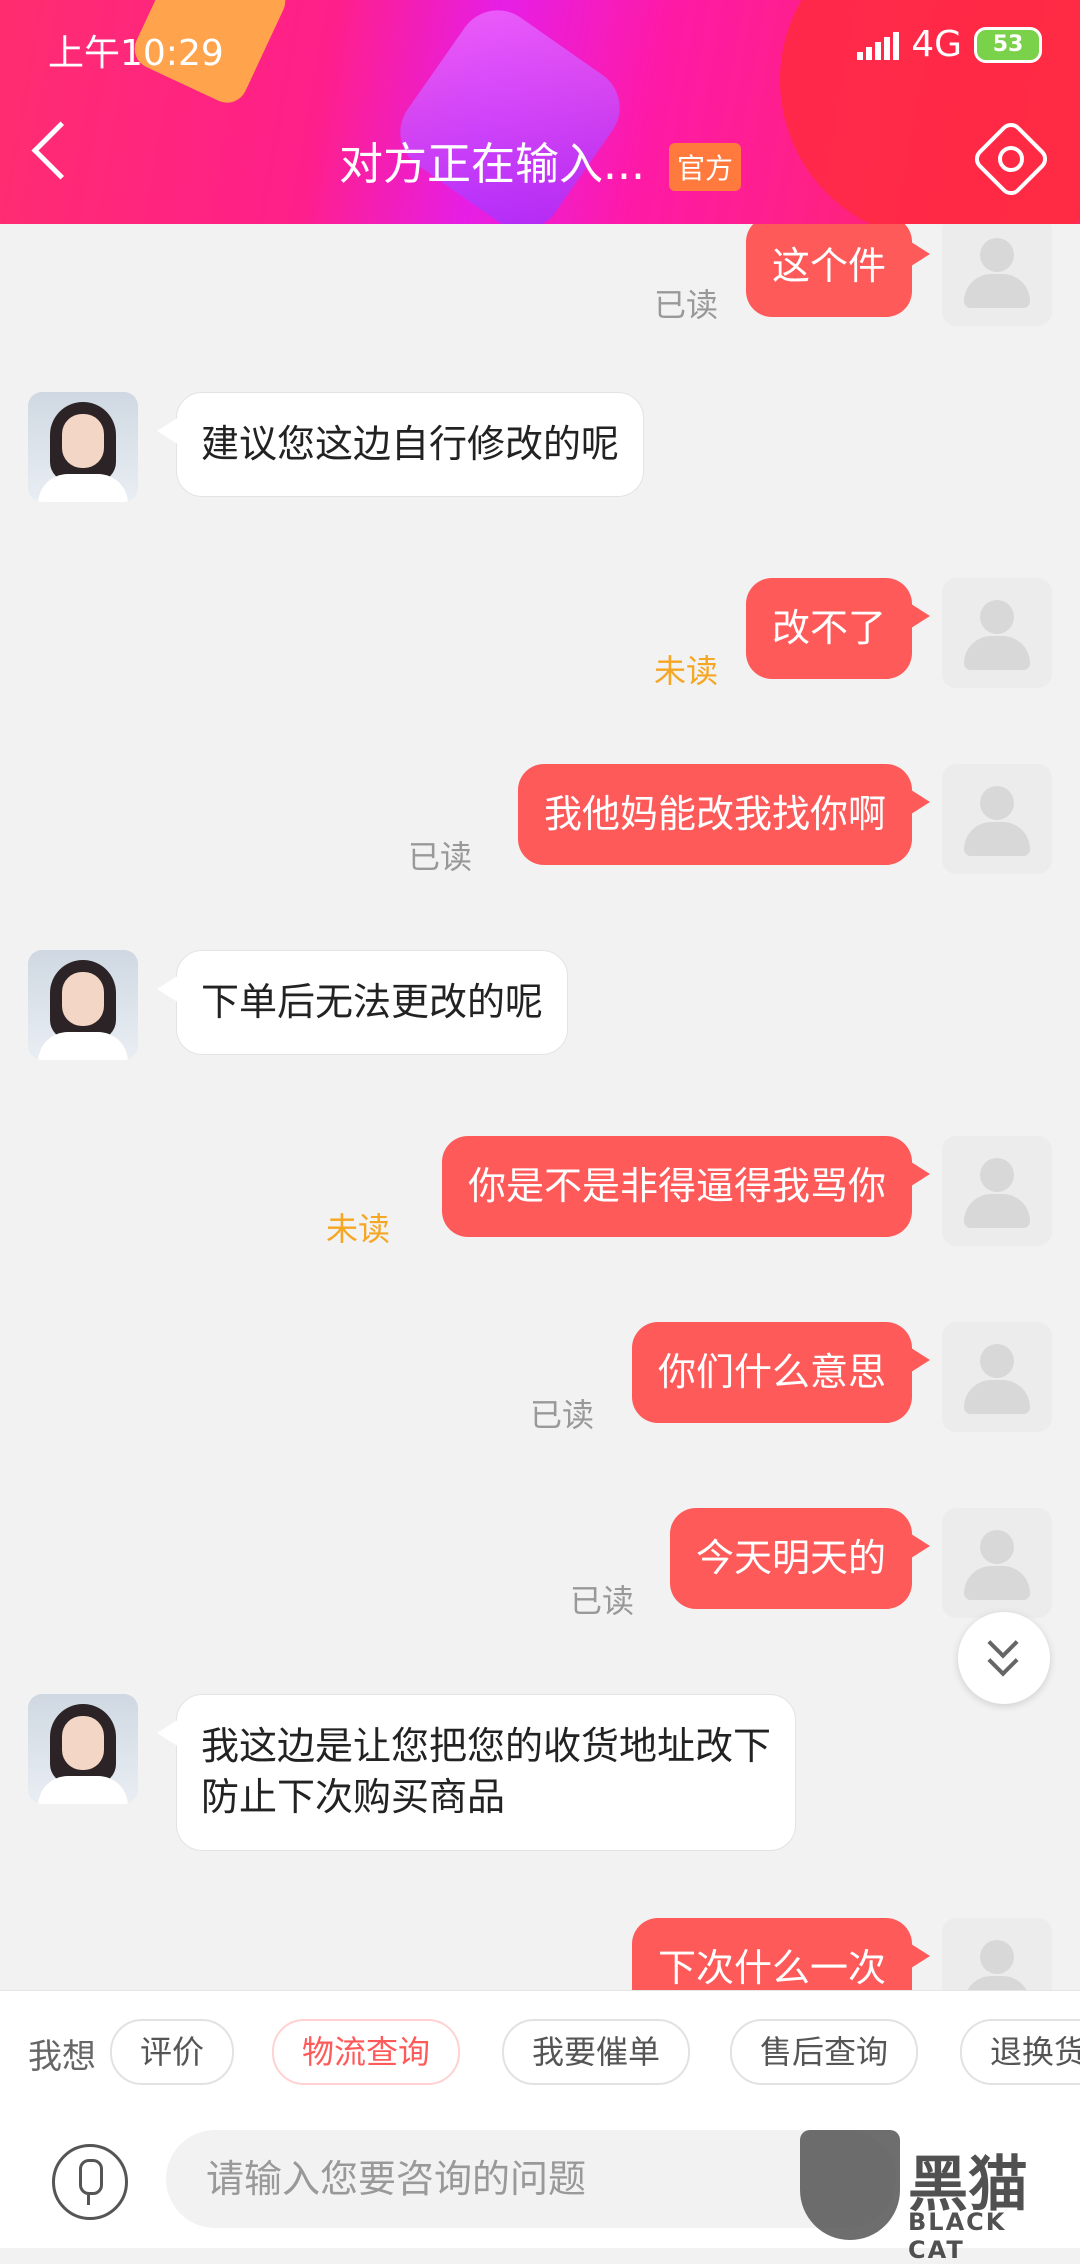 This screenshot has height=2264, width=1080. I want to click on watermark-logo: 黑猫 BLACK CAT, so click(935, 2197).